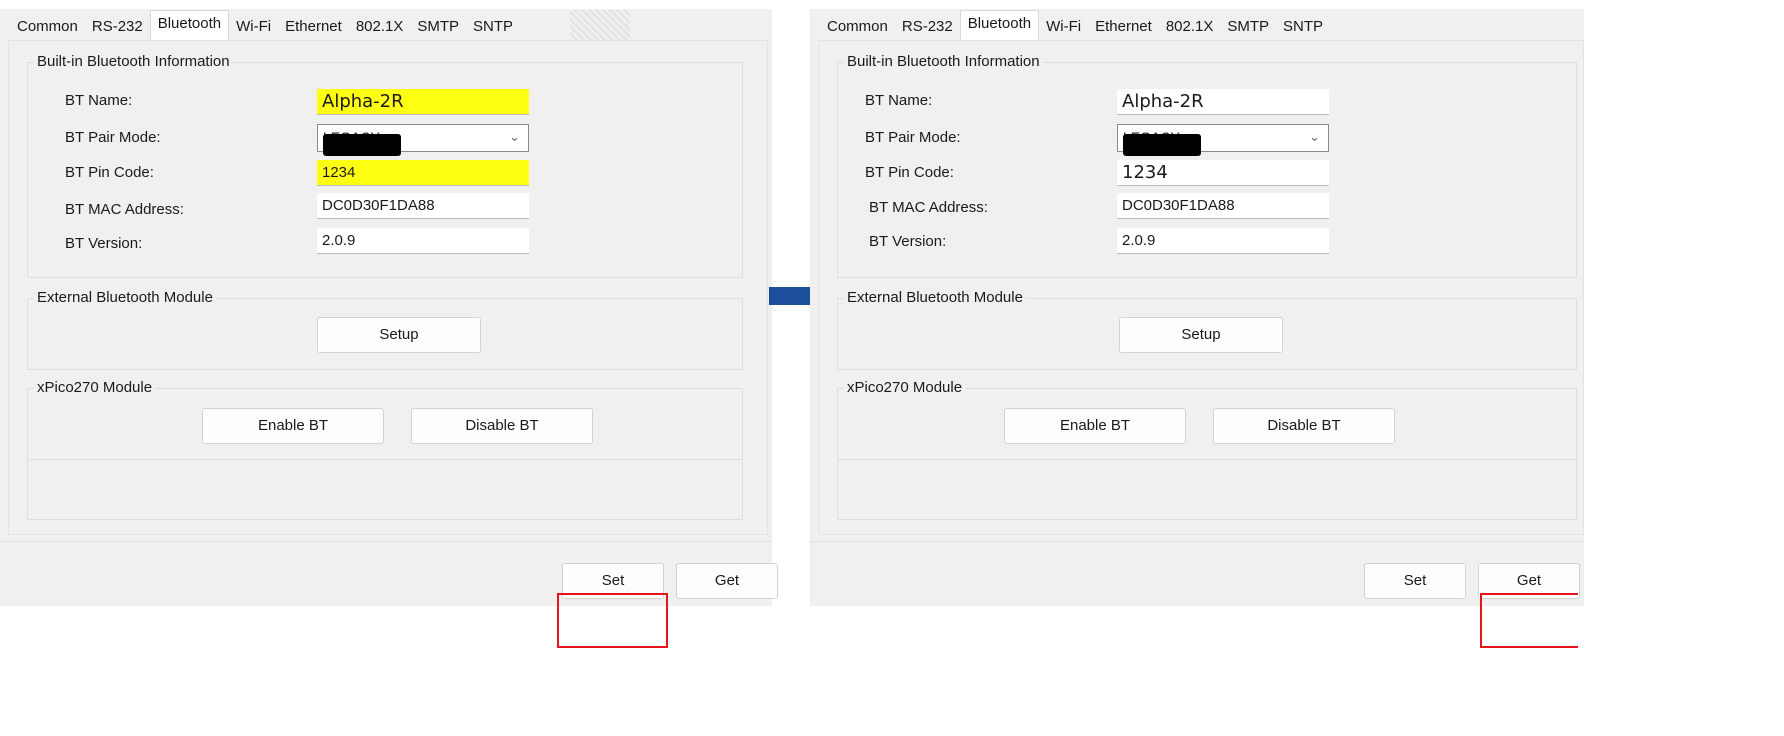 The width and height of the screenshot is (1784, 736). I want to click on set-button: Set, so click(1415, 581).